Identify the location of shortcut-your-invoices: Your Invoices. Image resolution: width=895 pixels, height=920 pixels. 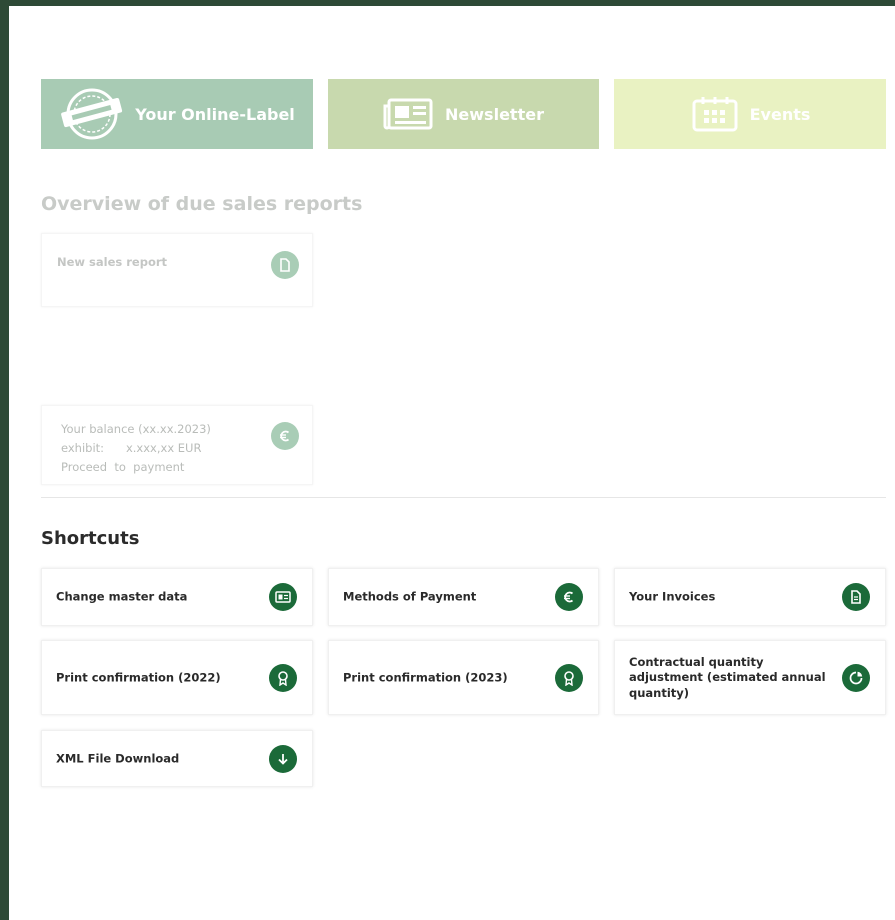
(750, 597).